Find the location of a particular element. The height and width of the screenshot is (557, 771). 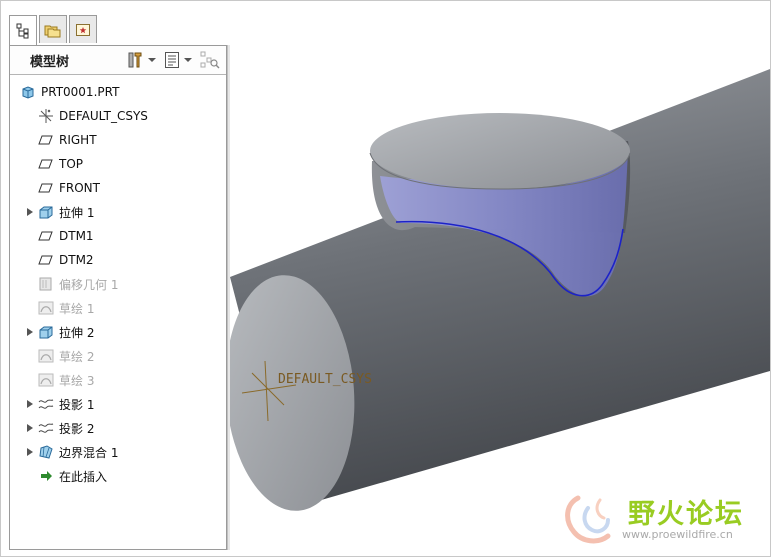

forum-watermark: 野火论坛 www.proewildfire.cn is located at coordinates (660, 520).